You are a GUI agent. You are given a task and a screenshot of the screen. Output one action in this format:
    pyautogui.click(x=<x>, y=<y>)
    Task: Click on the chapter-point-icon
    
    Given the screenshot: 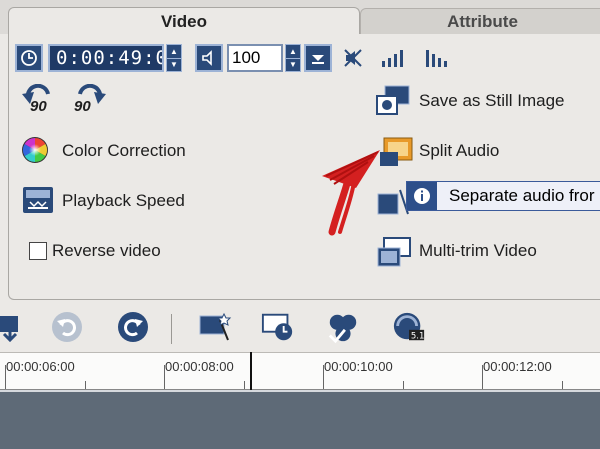 What is the action you would take?
    pyautogui.click(x=278, y=327)
    